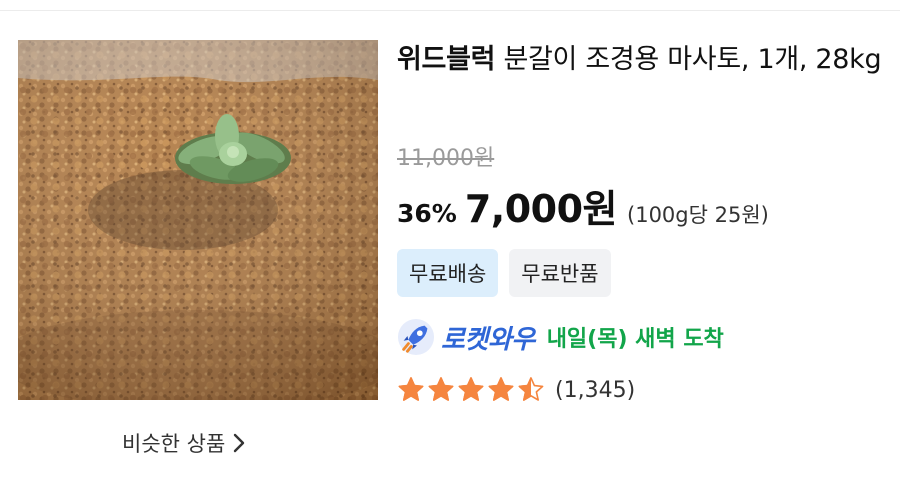 The height and width of the screenshot is (497, 900). Describe the element at coordinates (488, 339) in the screenshot. I see `rocket-wow-label: 로켓와우` at that location.